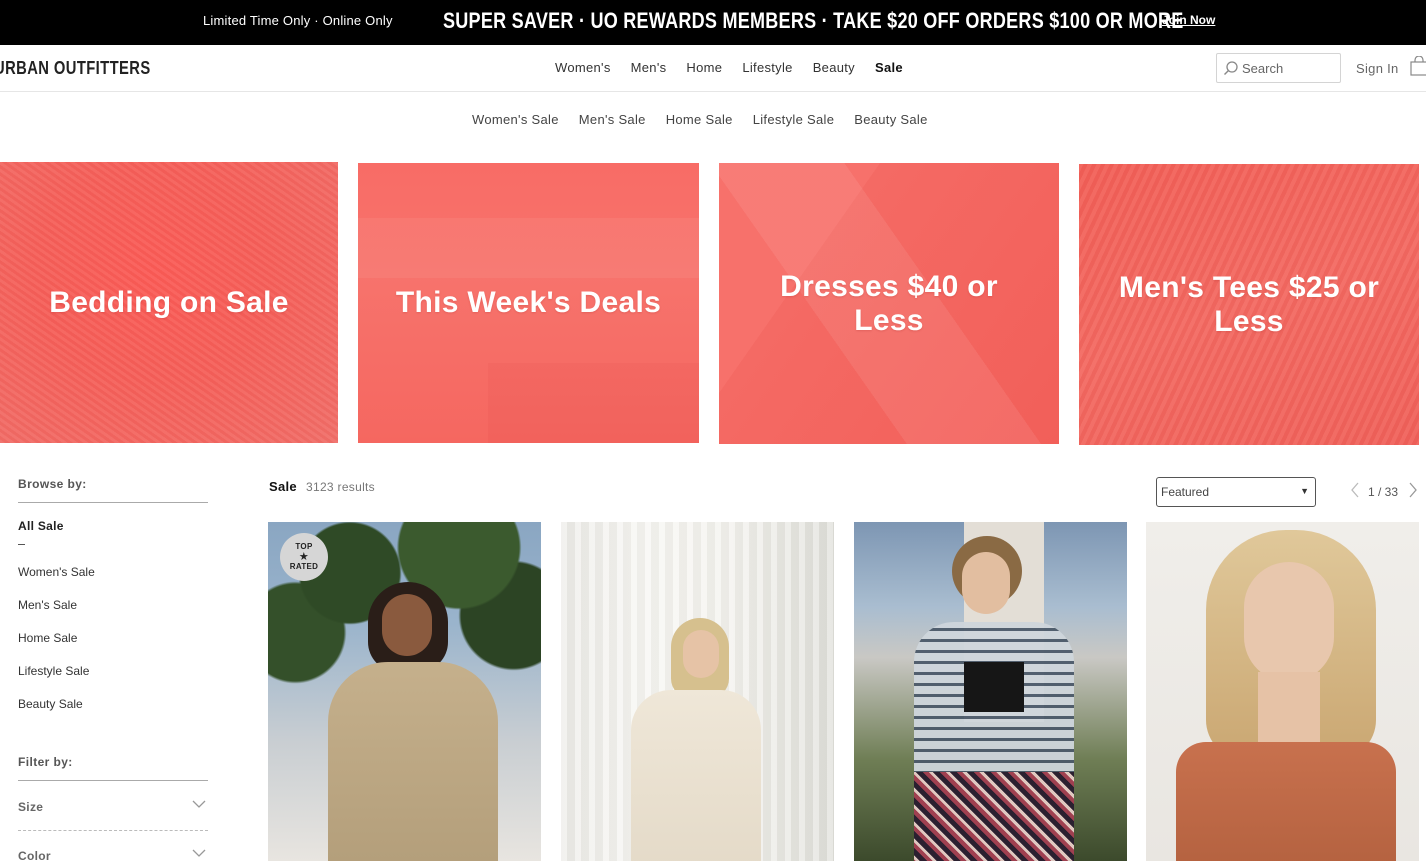 Image resolution: width=1426 pixels, height=861 pixels. I want to click on next-page-icon, so click(1413, 490).